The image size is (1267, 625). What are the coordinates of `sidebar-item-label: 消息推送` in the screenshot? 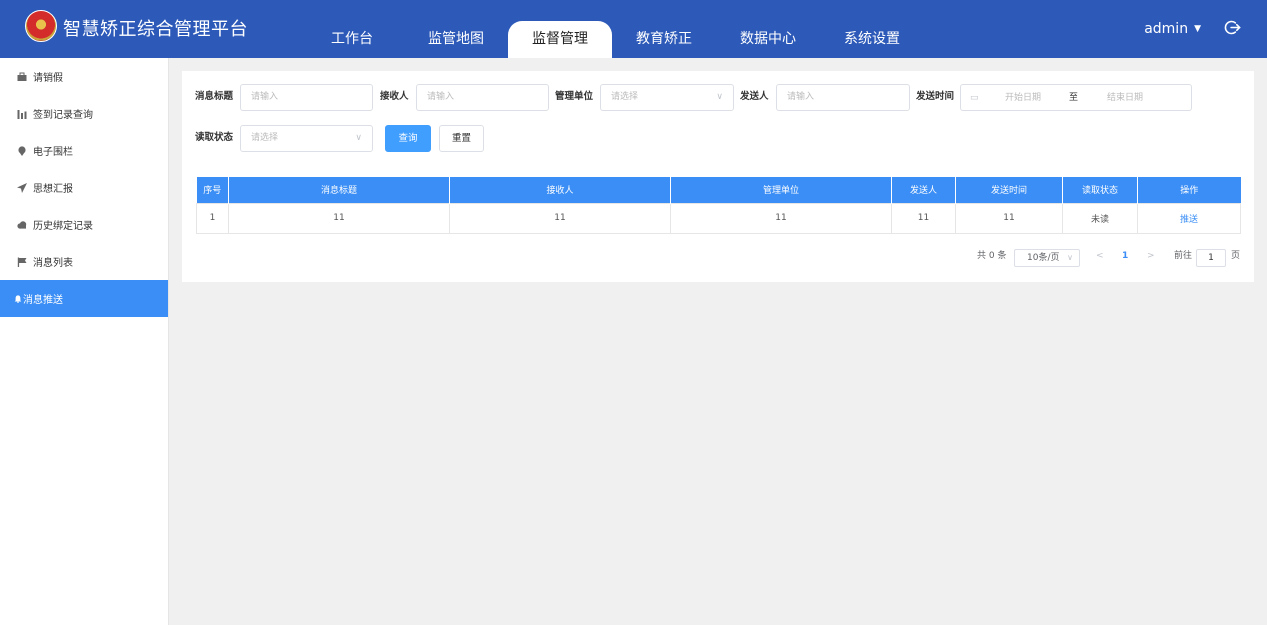 It's located at (43, 300).